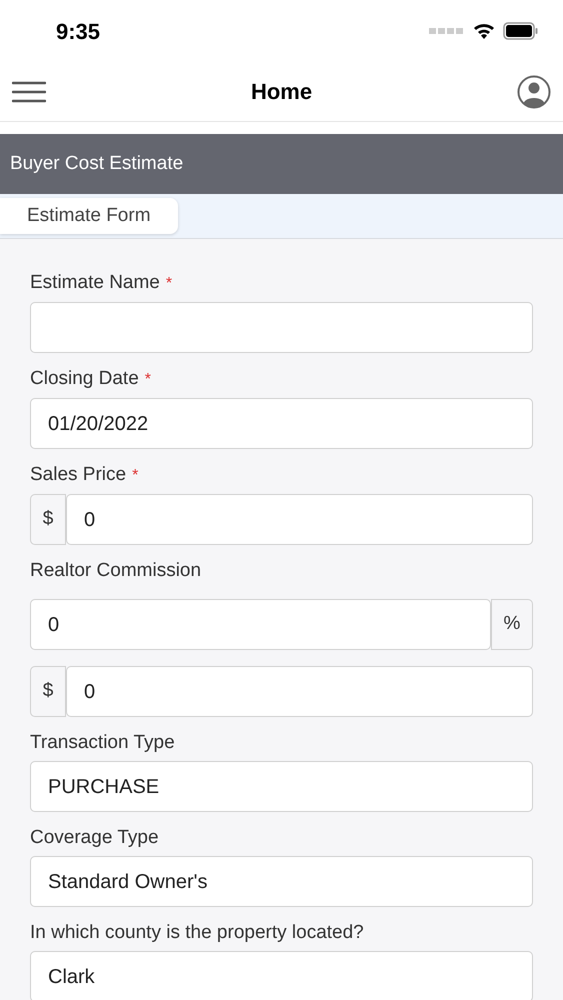  Describe the element at coordinates (197, 933) in the screenshot. I see `field-label: In which county is the property located?` at that location.